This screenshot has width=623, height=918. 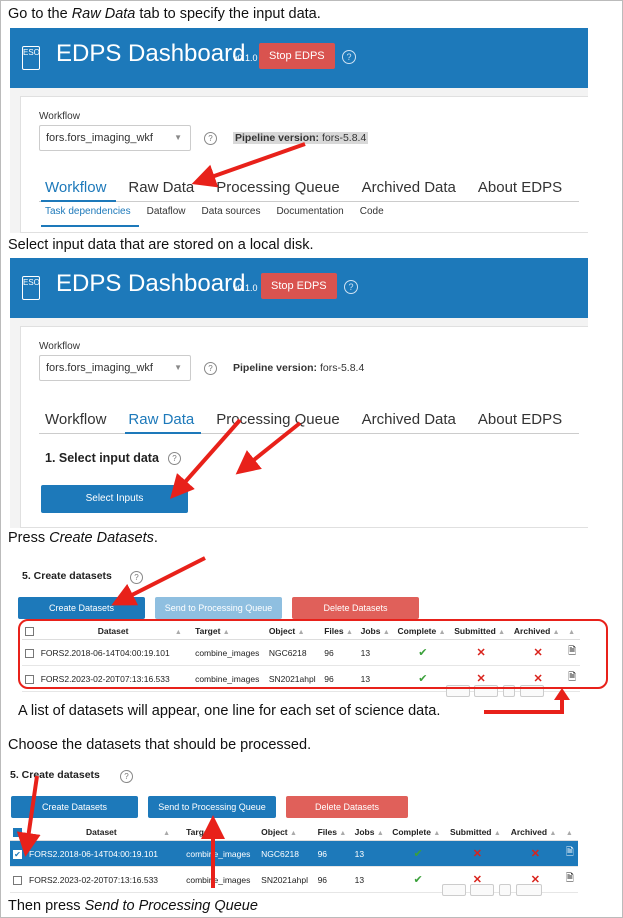 I want to click on arrow-between-panels, so click(x=268, y=448).